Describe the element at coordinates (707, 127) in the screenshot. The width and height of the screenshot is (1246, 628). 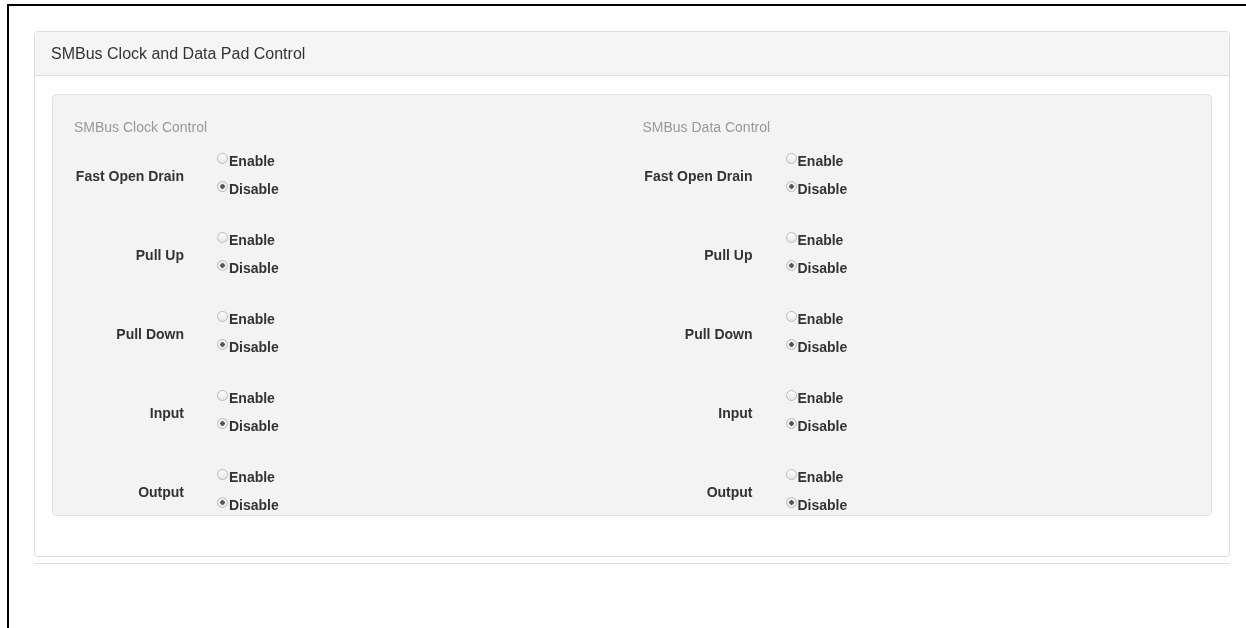
I see `group-title: SMBus Data Control` at that location.